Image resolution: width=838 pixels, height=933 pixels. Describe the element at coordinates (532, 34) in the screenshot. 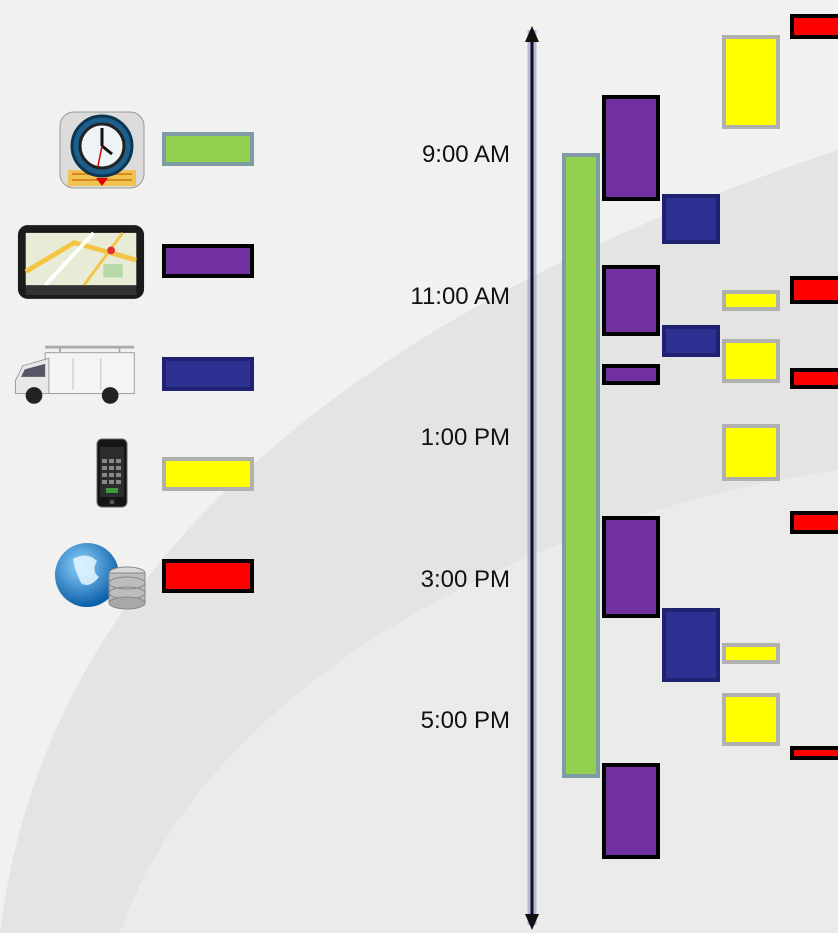

I see `axis-arrow-up` at that location.